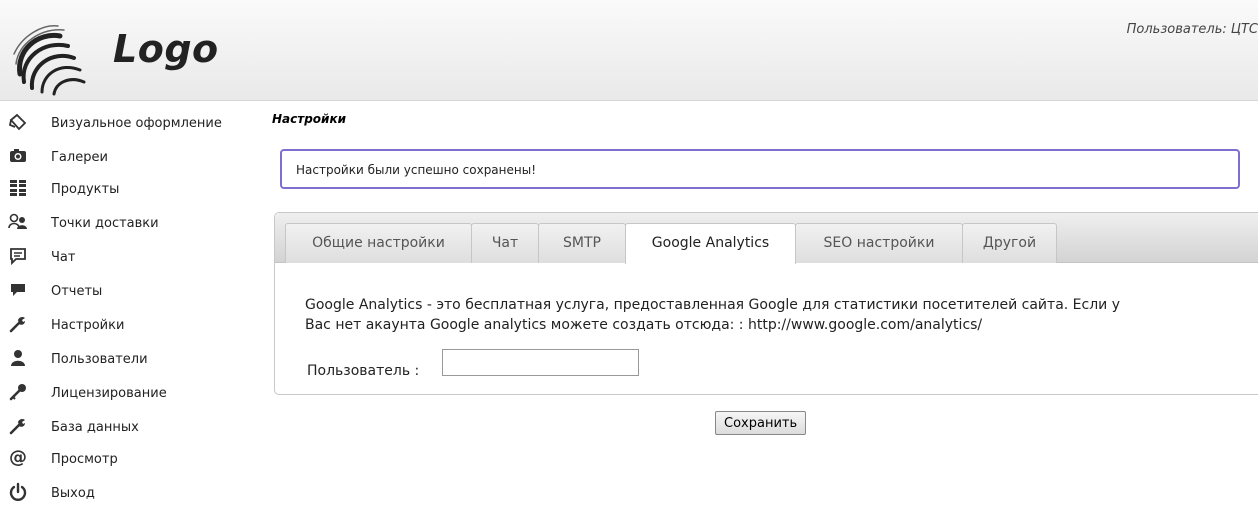 The width and height of the screenshot is (1258, 518). Describe the element at coordinates (136, 123) in the screenshot. I see `sidebar-item-label: Визуальное оформление` at that location.